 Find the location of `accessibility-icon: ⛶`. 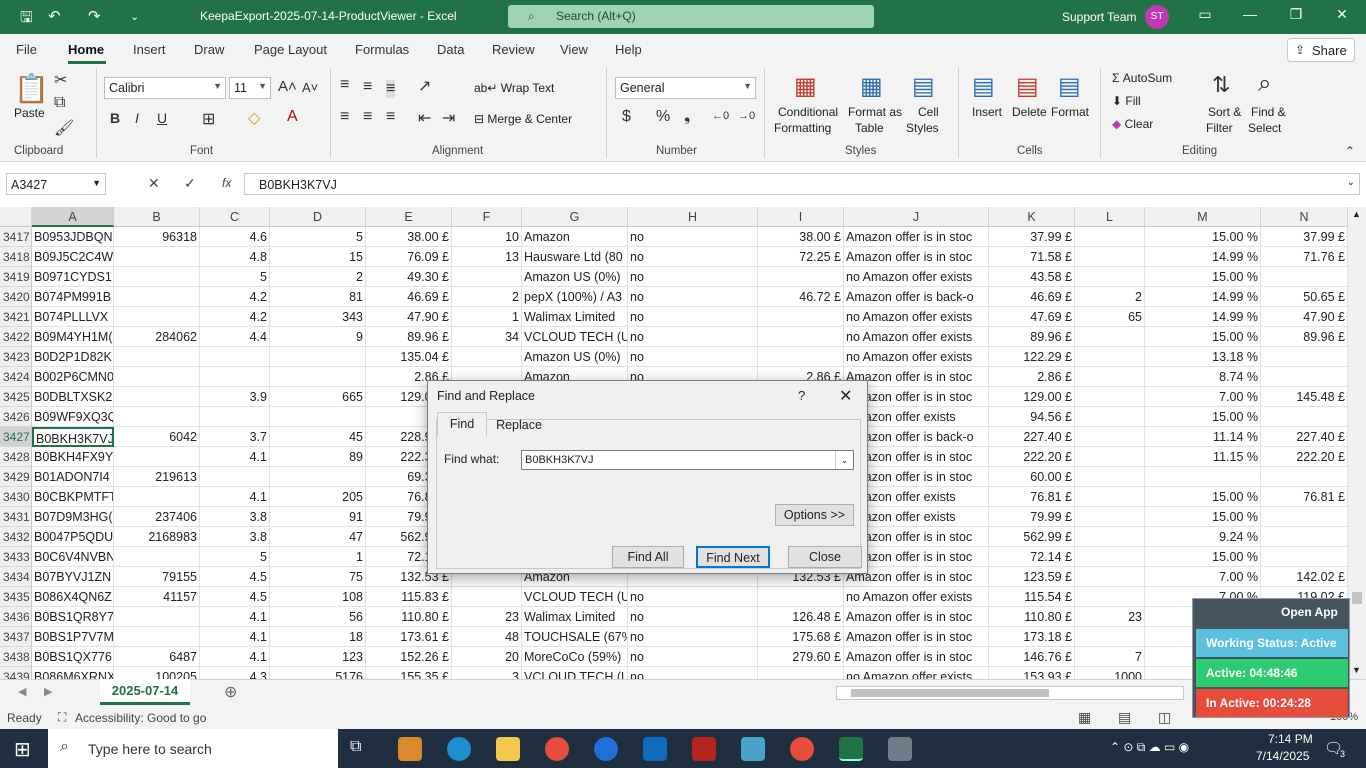

accessibility-icon: ⛶ is located at coordinates (62, 717).